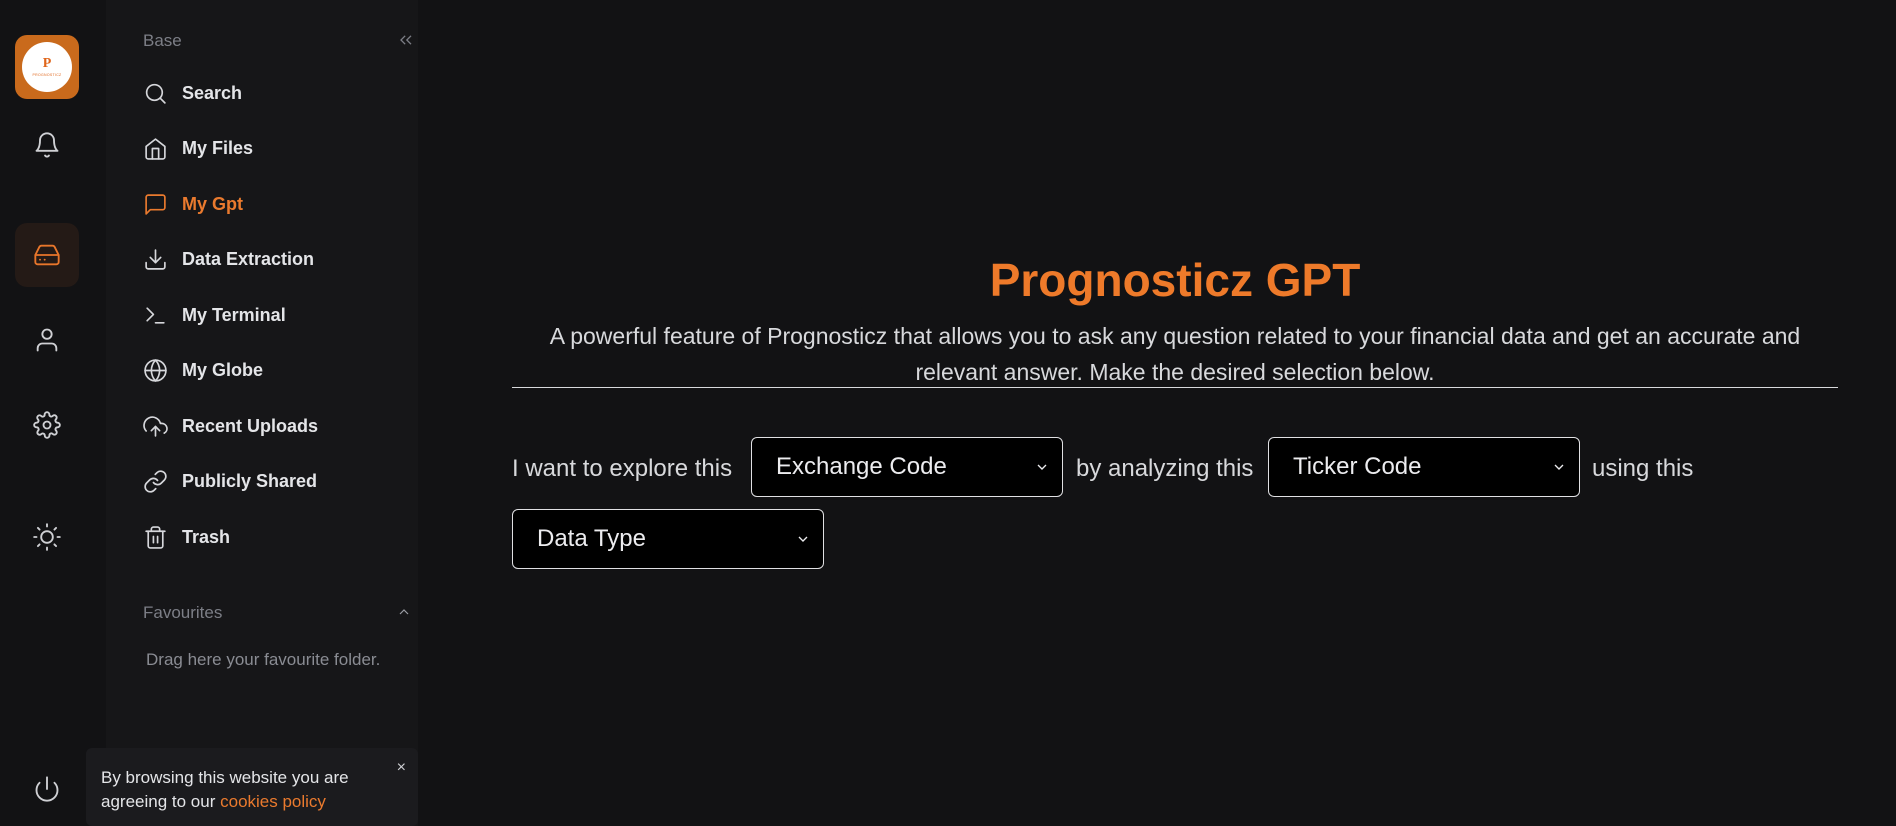 This screenshot has height=826, width=1896. I want to click on cookie-close-button: ×, so click(401, 768).